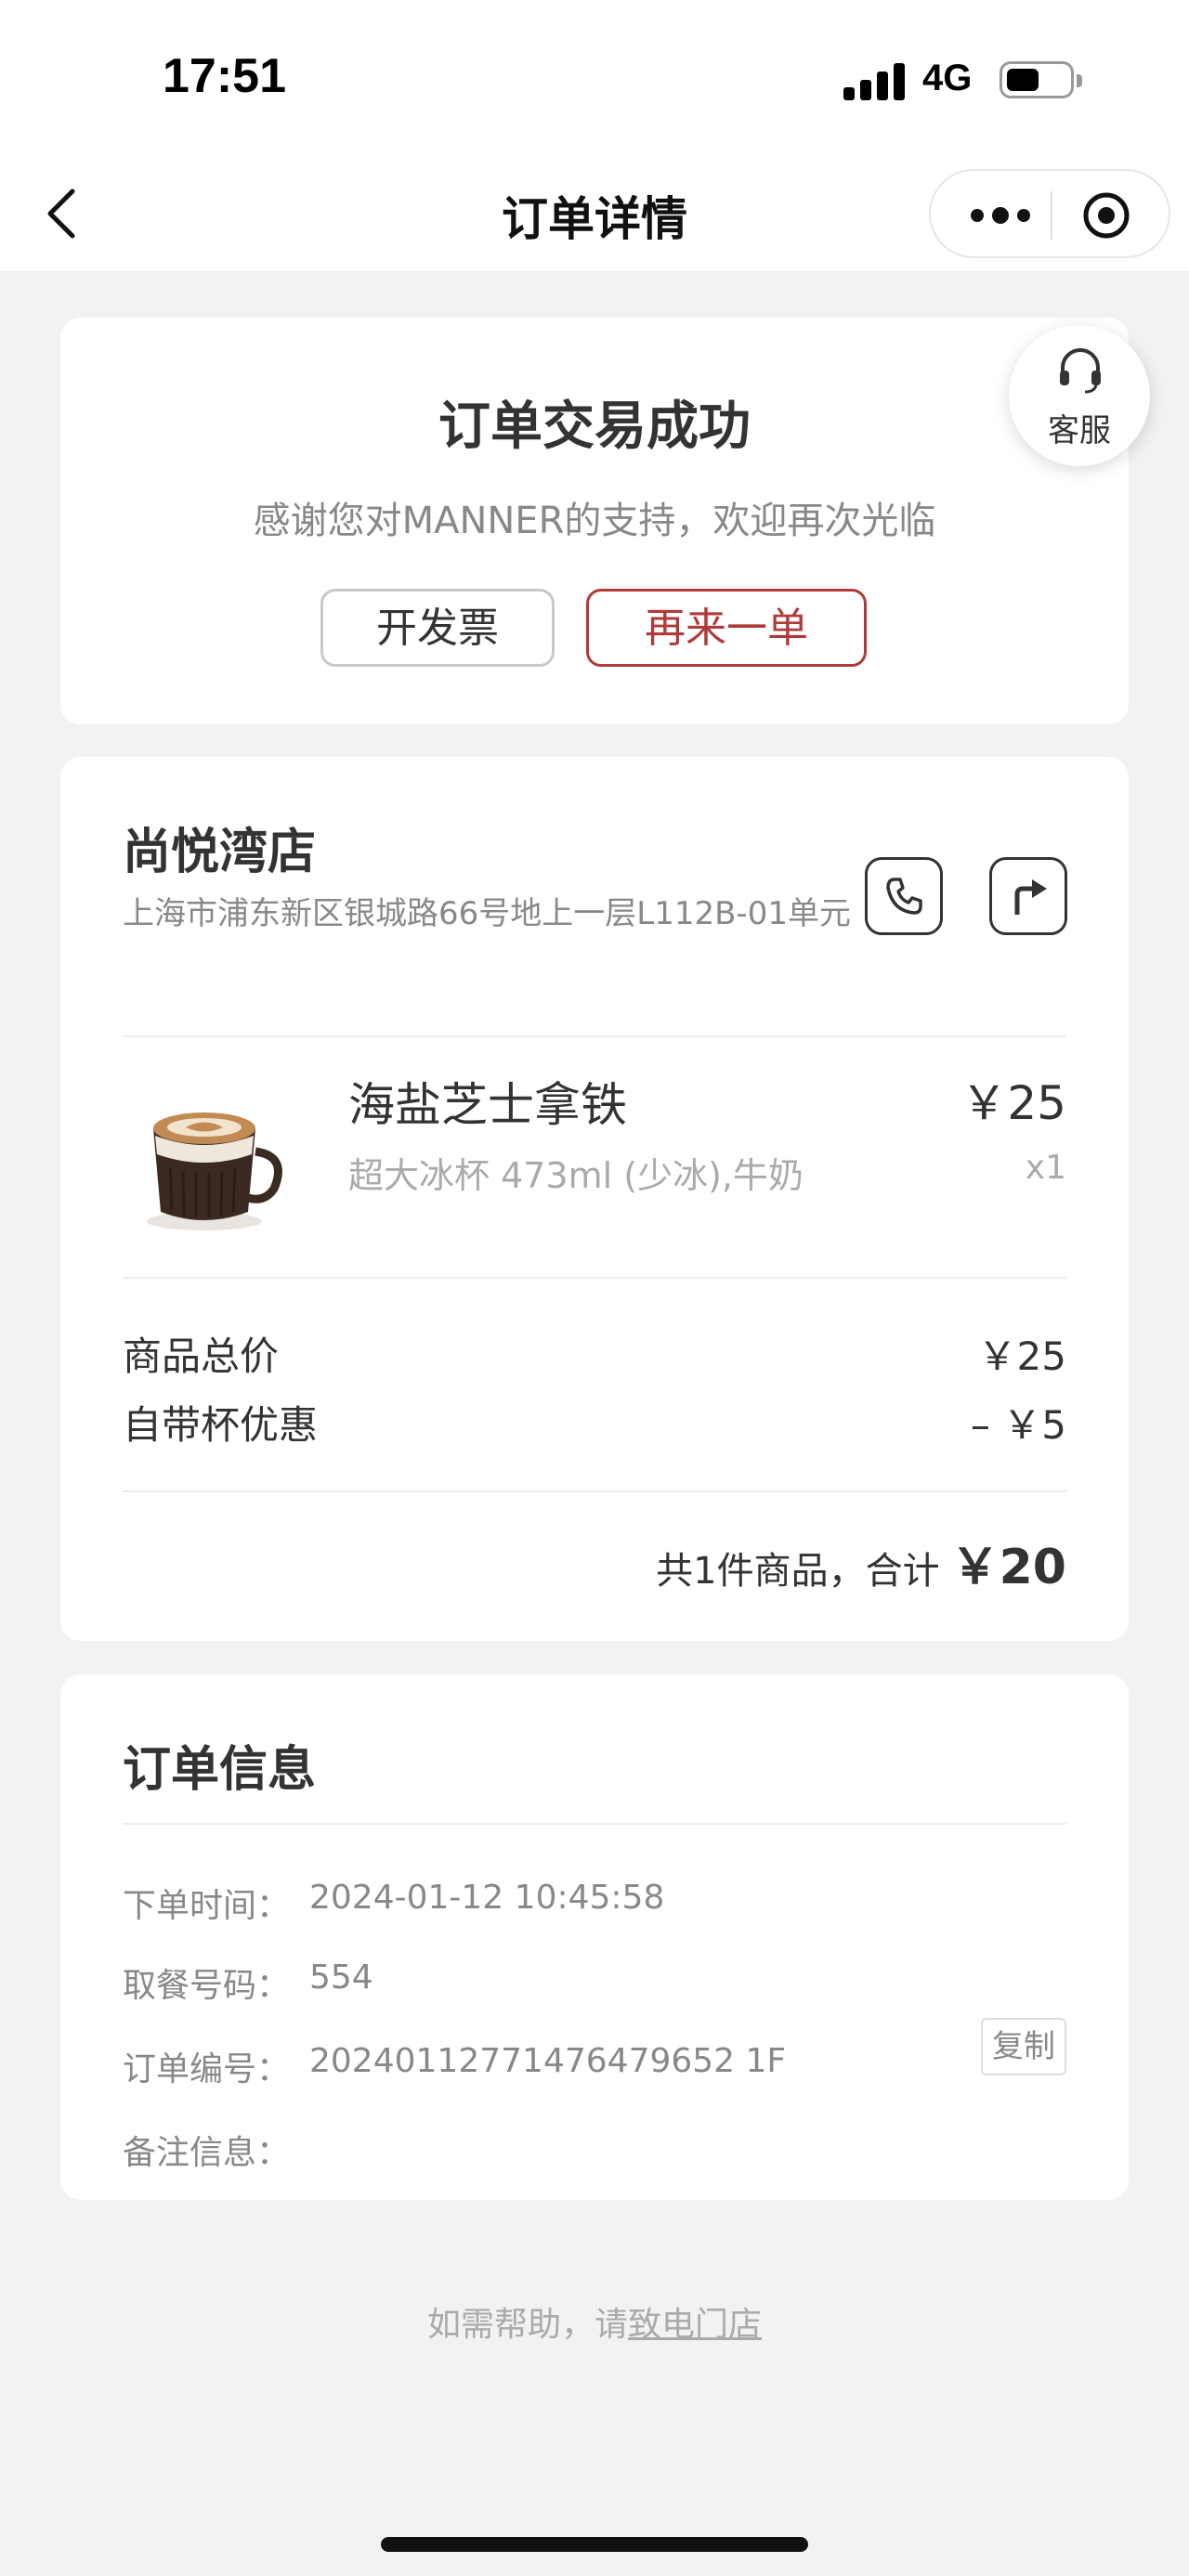  Describe the element at coordinates (224, 76) in the screenshot. I see `status-time: 17:51` at that location.